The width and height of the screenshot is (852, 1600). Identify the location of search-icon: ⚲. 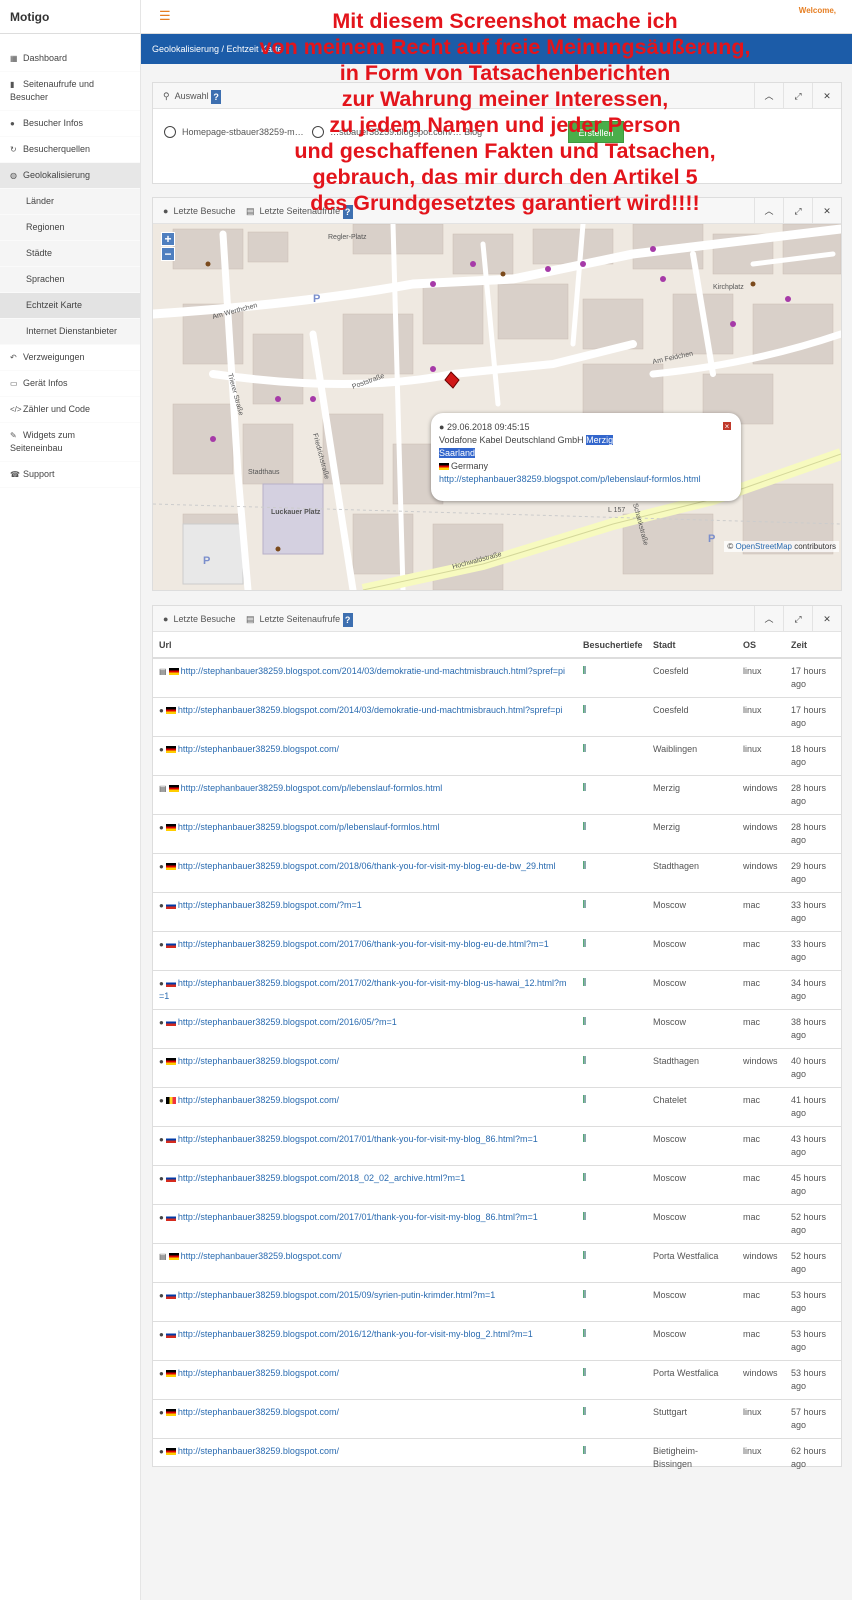
(166, 96).